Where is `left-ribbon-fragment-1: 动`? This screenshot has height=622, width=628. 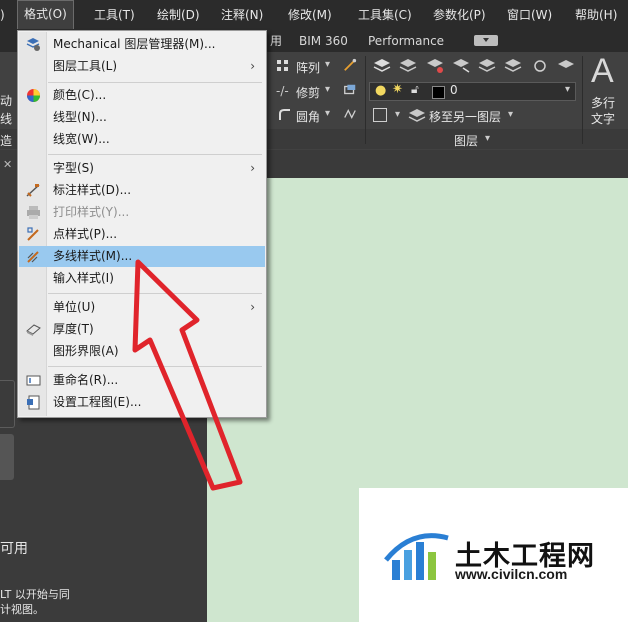
left-ribbon-fragment-1: 动 is located at coordinates (6, 101).